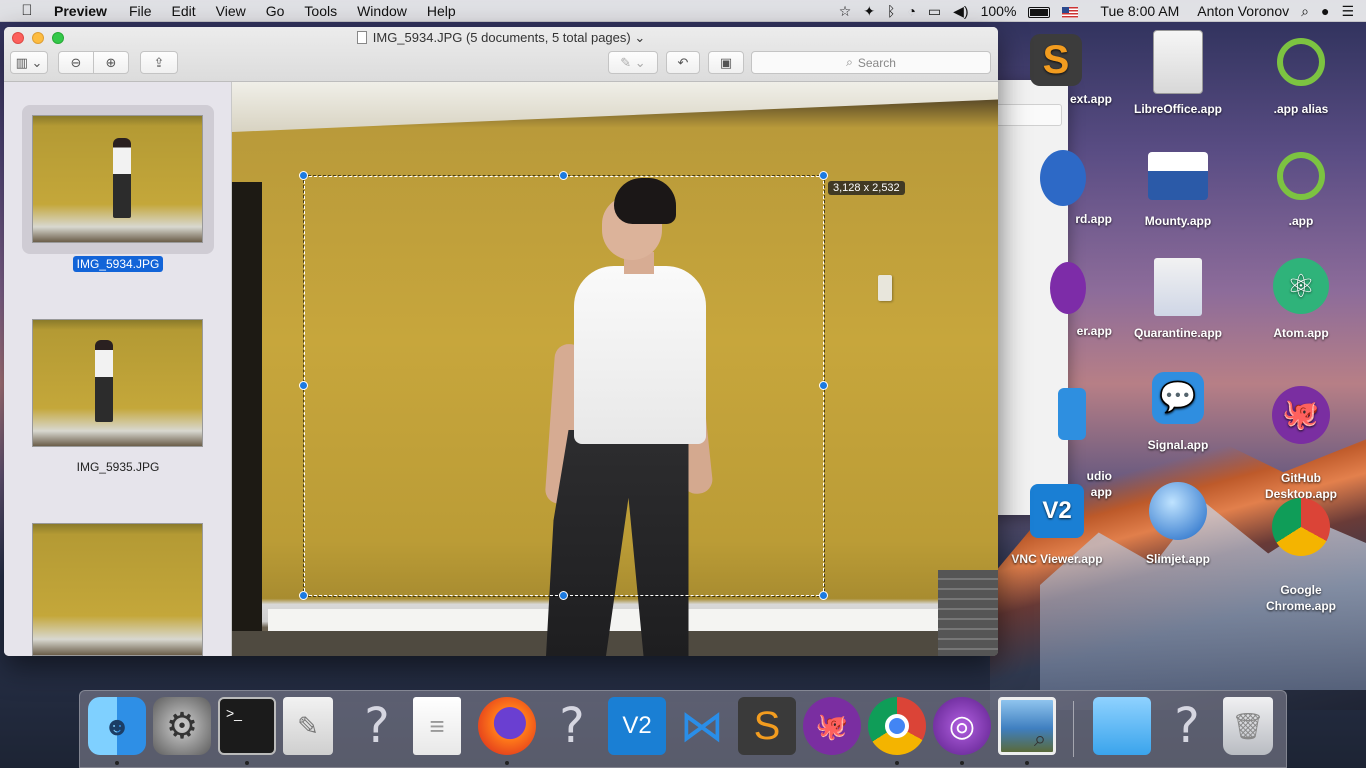 The height and width of the screenshot is (768, 1366). I want to click on wifi-icon: ◔, so click(911, 11).